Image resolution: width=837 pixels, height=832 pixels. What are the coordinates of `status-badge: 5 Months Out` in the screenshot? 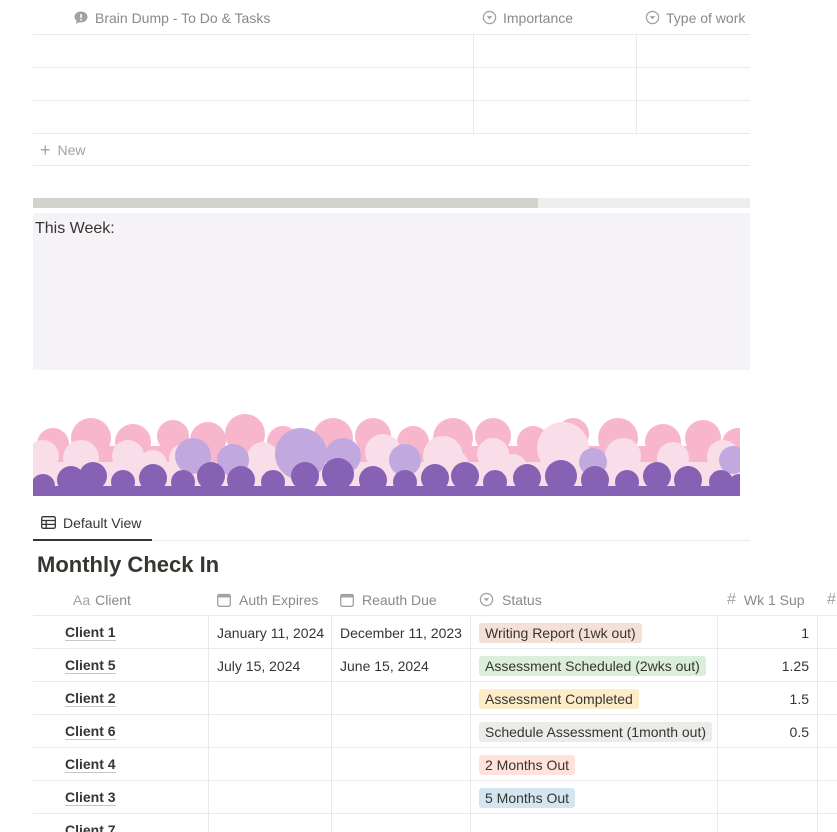 It's located at (527, 797).